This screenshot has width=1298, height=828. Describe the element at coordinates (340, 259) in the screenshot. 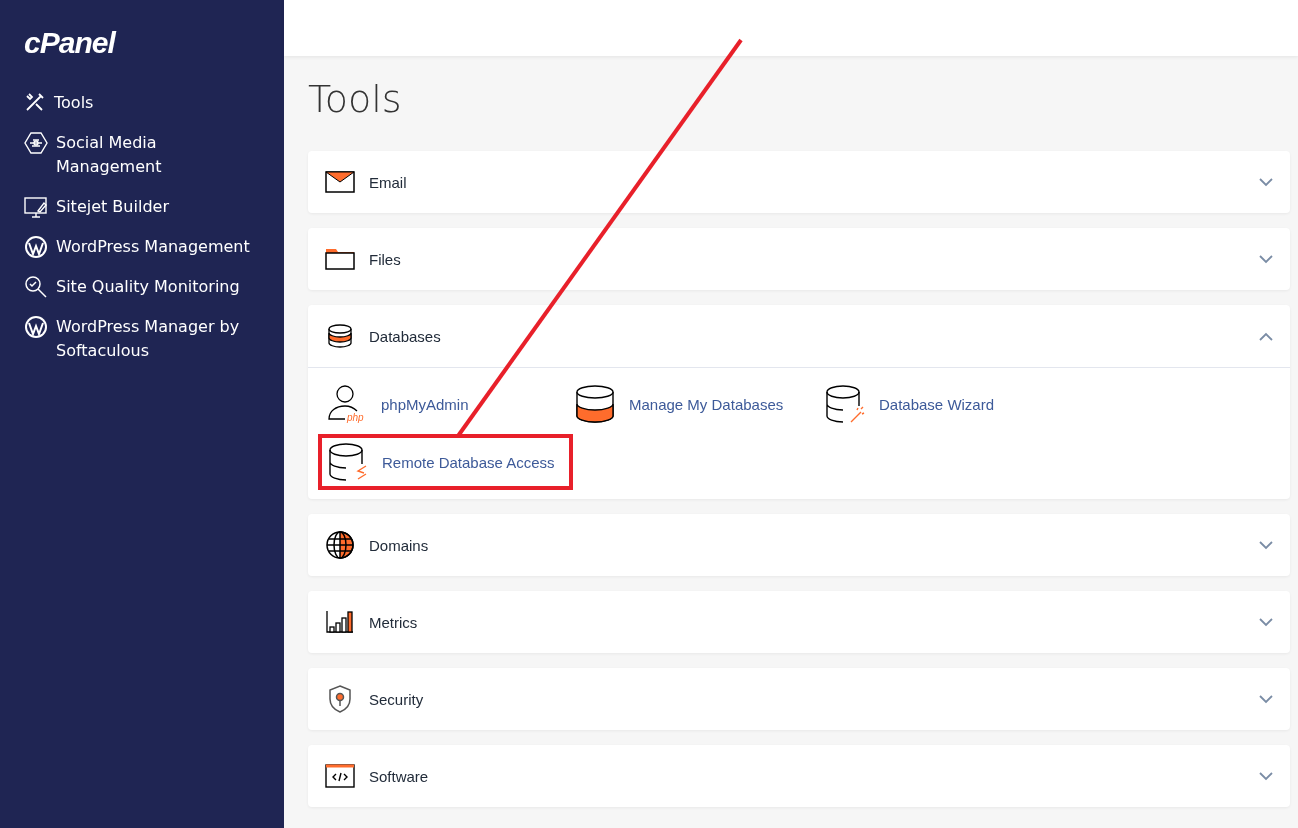

I see `folder-icon` at that location.